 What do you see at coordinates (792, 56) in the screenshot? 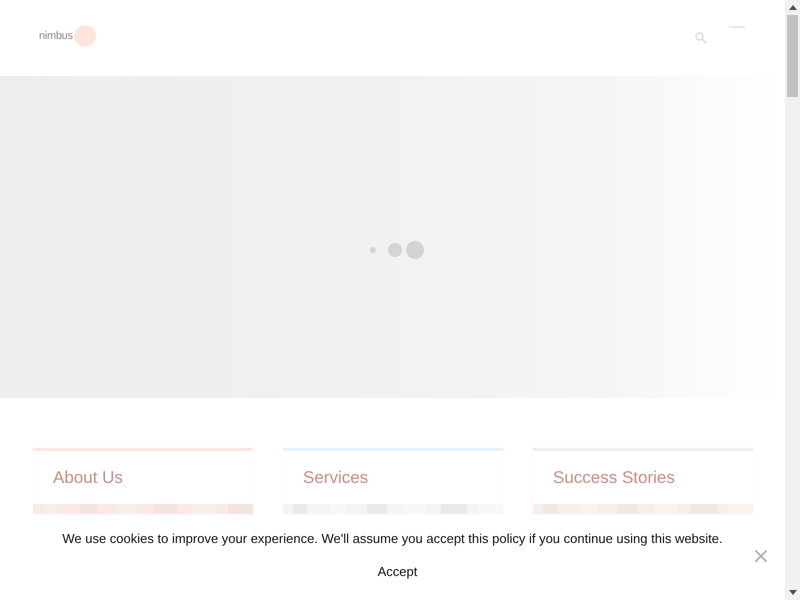
I see `scroll-thumb` at bounding box center [792, 56].